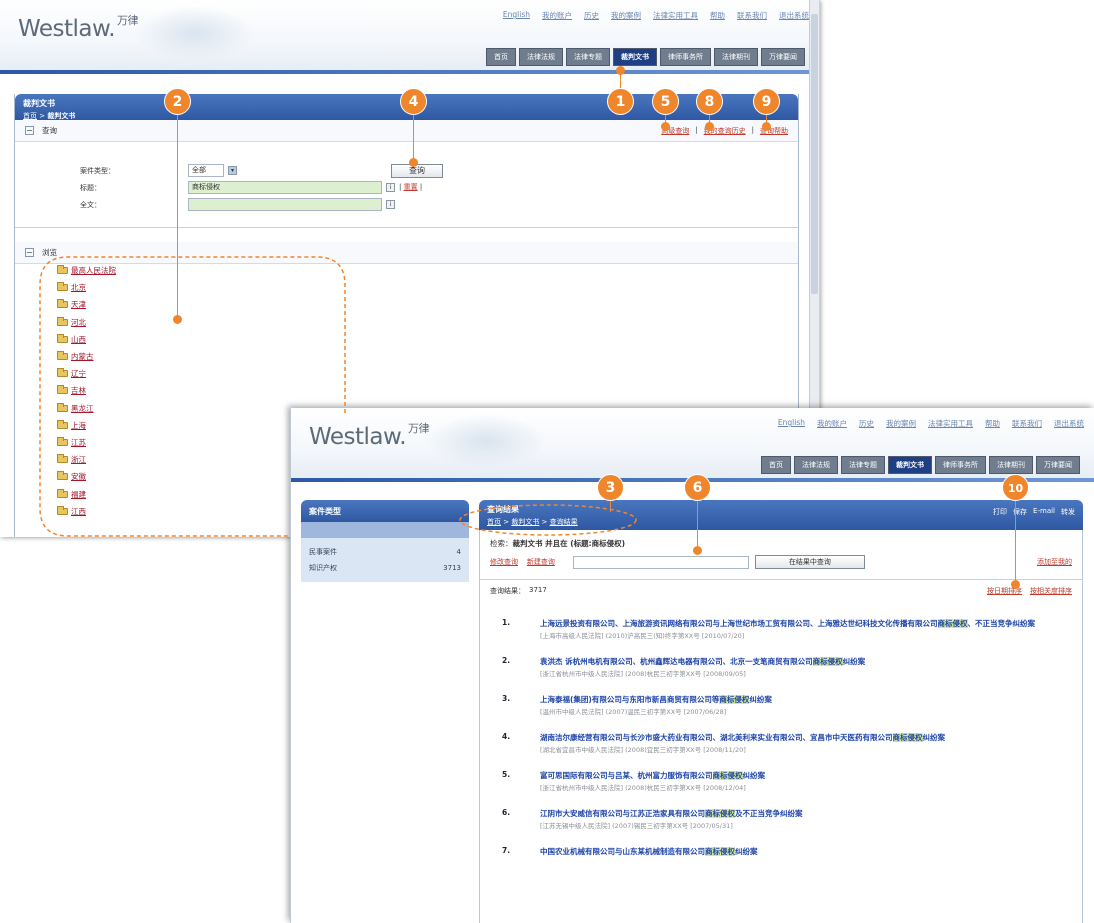 This screenshot has height=923, width=1094. Describe the element at coordinates (697, 524) in the screenshot. I see `callout-6-line` at that location.